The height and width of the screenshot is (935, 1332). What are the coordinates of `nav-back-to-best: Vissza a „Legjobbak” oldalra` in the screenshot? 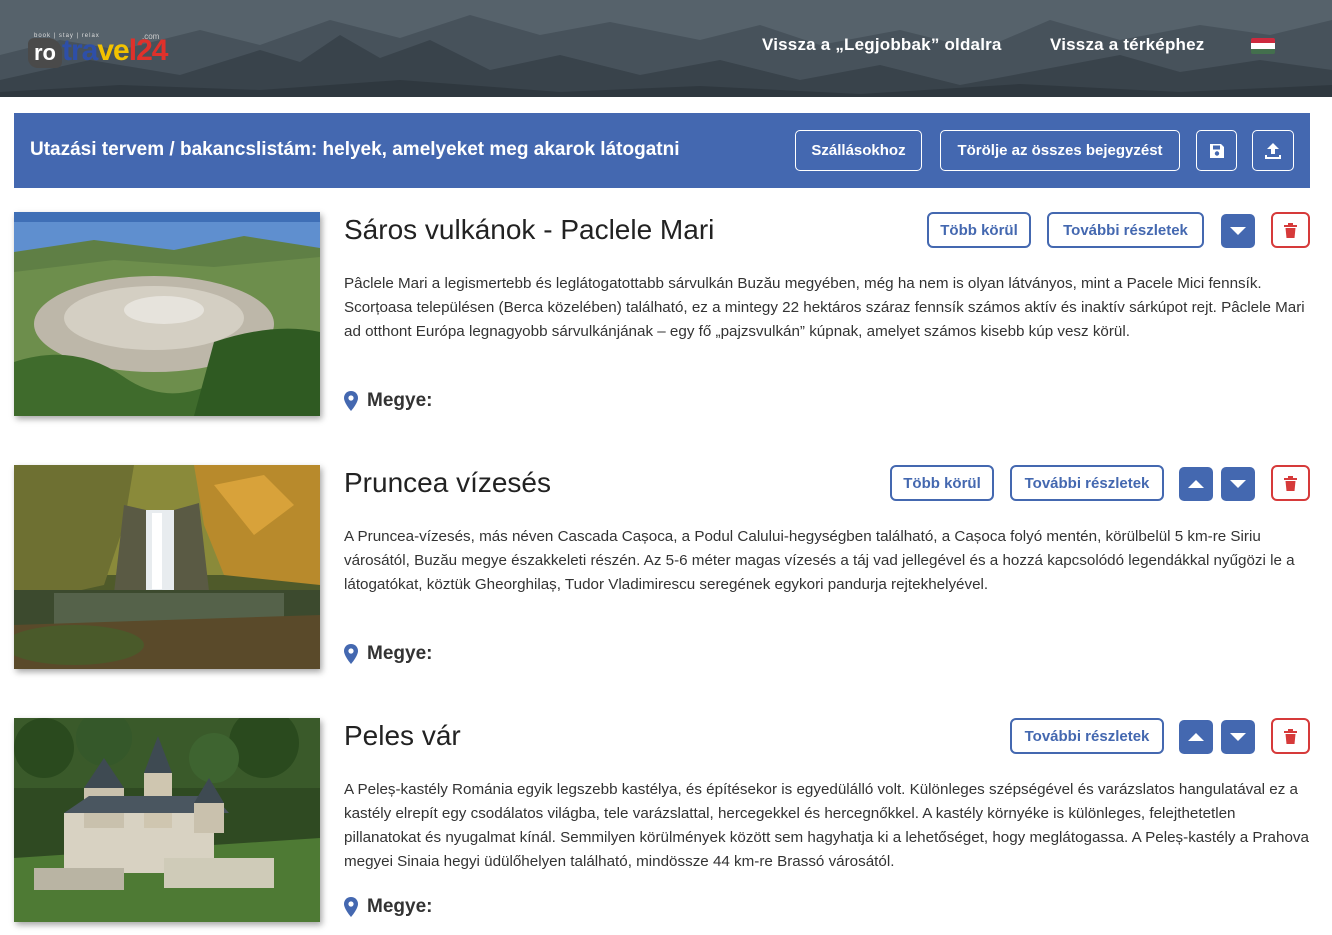 It's located at (882, 45).